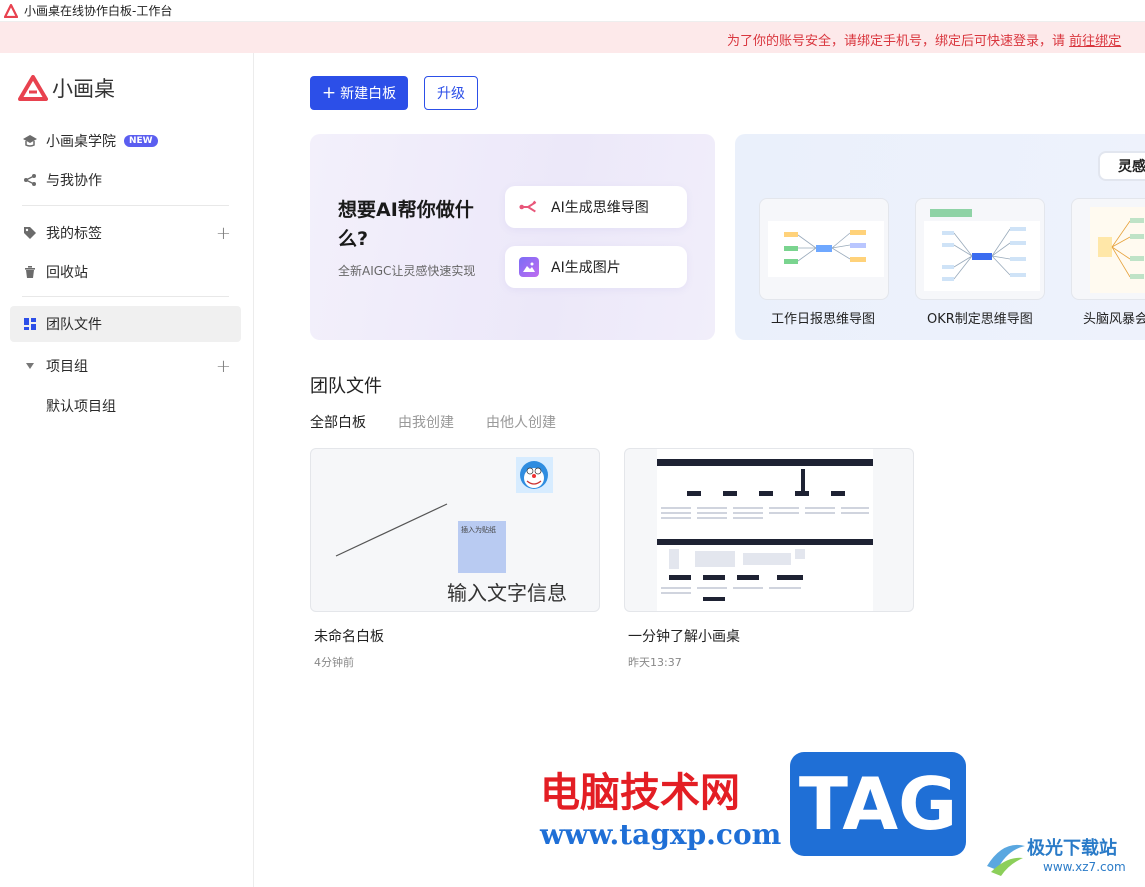 The width and height of the screenshot is (1145, 887). Describe the element at coordinates (30, 272) in the screenshot. I see `trash-icon` at that location.